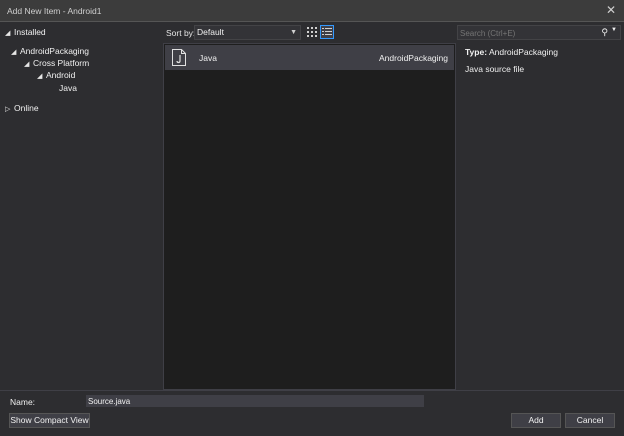 This screenshot has width=624, height=436. I want to click on list-item: Java AndroidPackaging, so click(309, 57).